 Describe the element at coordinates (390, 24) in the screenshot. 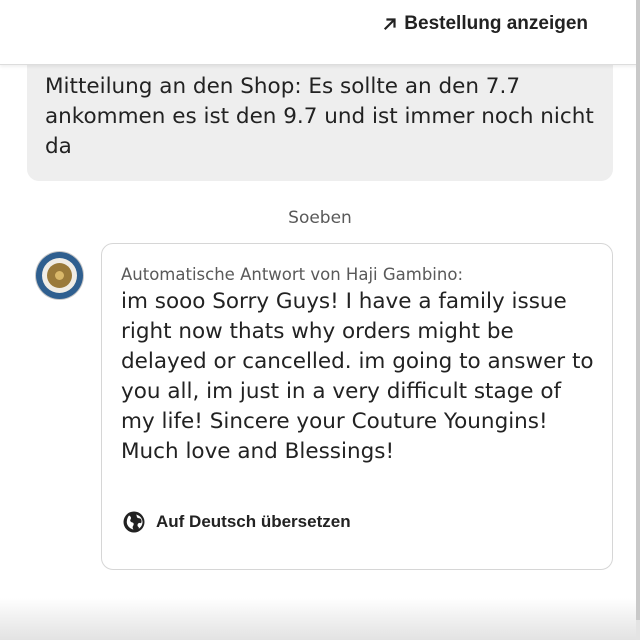

I see `arrow-up-right-icon` at that location.